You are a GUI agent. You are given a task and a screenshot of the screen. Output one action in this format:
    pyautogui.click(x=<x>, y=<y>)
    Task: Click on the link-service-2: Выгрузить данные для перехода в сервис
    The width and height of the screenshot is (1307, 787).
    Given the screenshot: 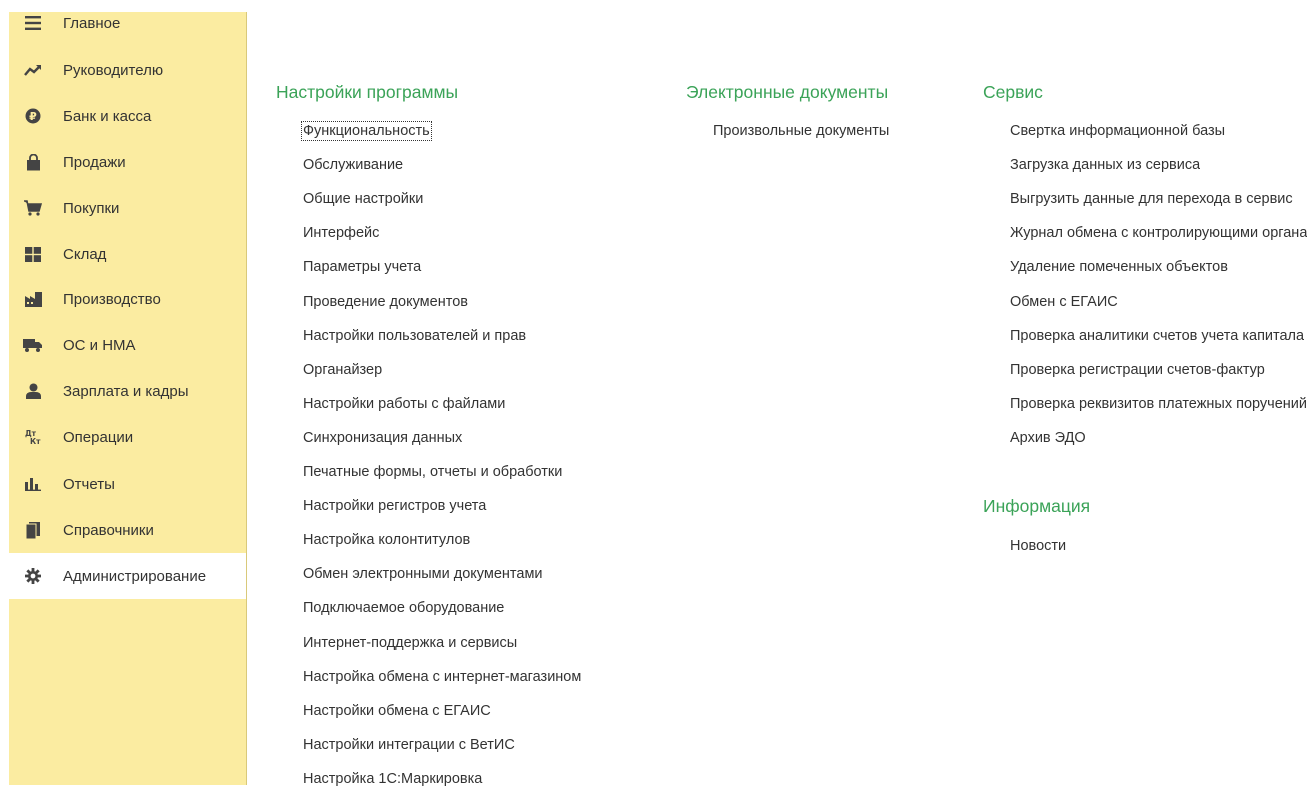 What is the action you would take?
    pyautogui.click(x=1151, y=199)
    